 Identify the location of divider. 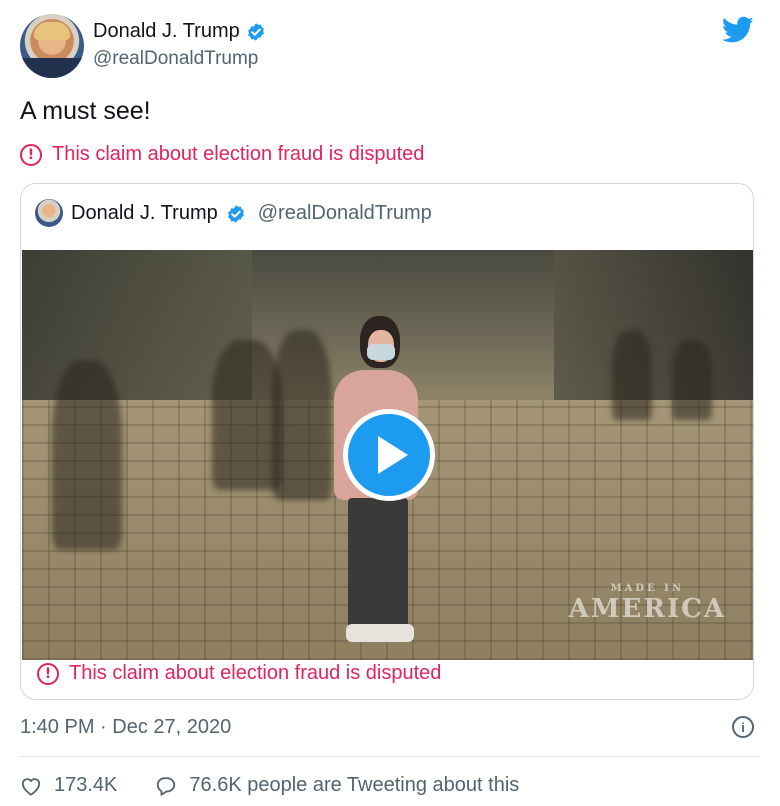
(390, 756).